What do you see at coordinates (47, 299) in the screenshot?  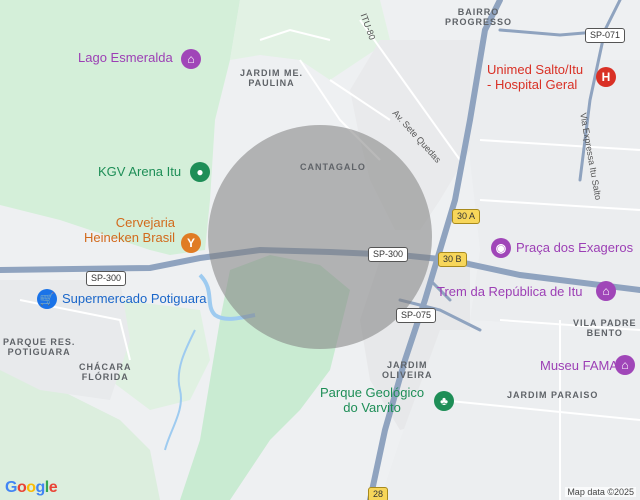 I see `shopping-cart-icon: 🛒` at bounding box center [47, 299].